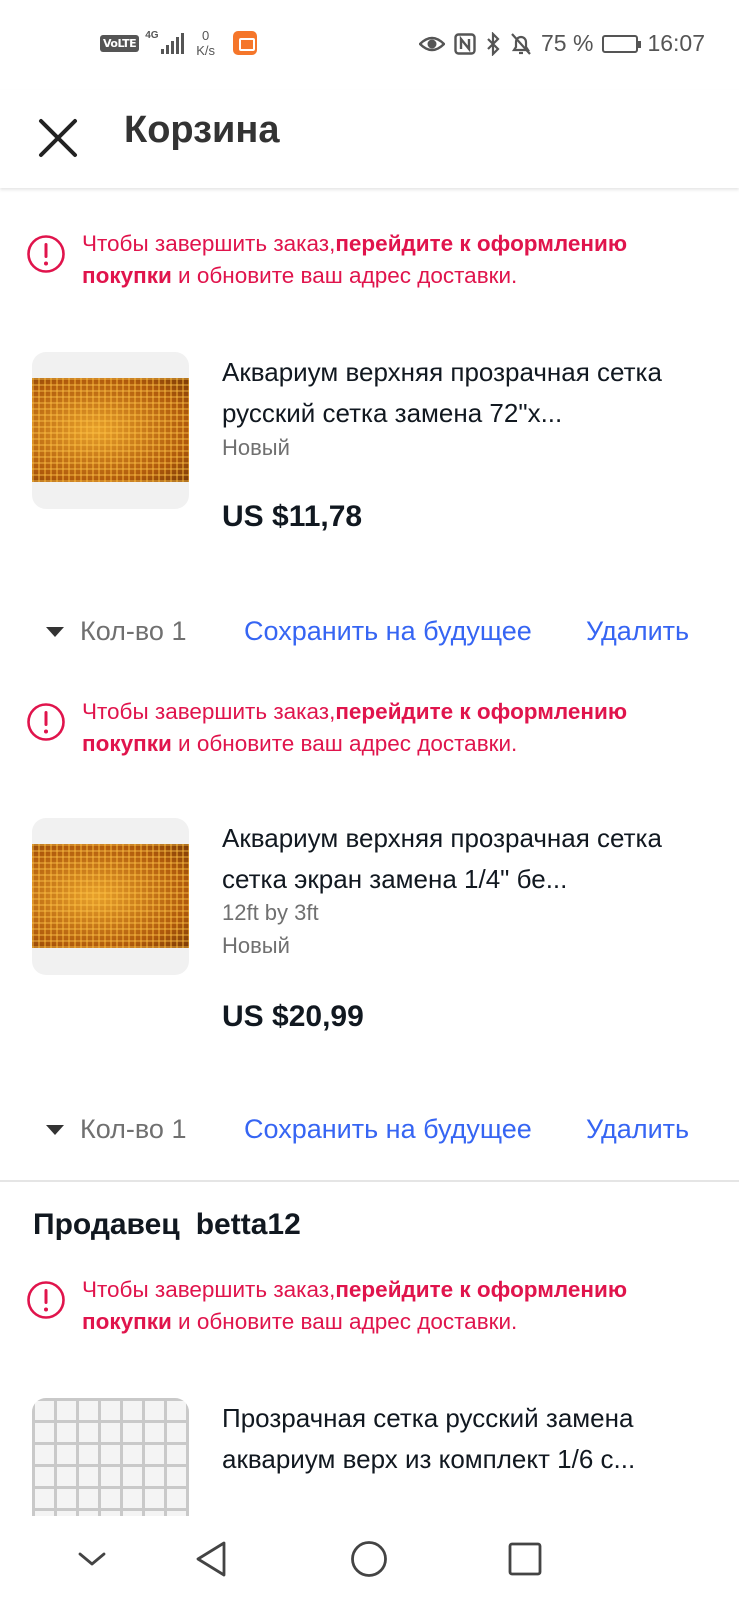  Describe the element at coordinates (165, 42) in the screenshot. I see `signal-icon: 4G` at that location.